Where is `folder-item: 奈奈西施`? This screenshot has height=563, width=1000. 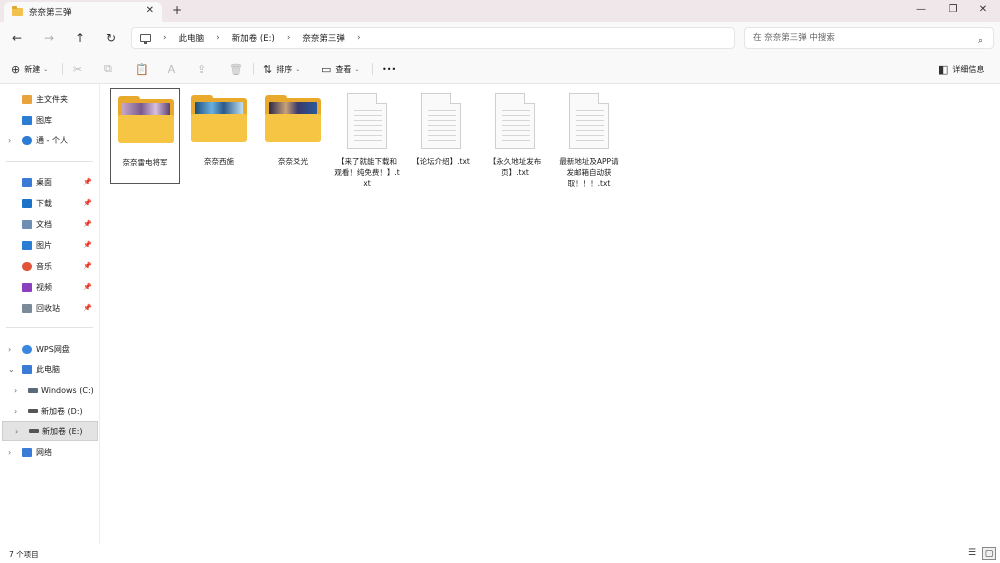 folder-item: 奈奈西施 is located at coordinates (219, 136).